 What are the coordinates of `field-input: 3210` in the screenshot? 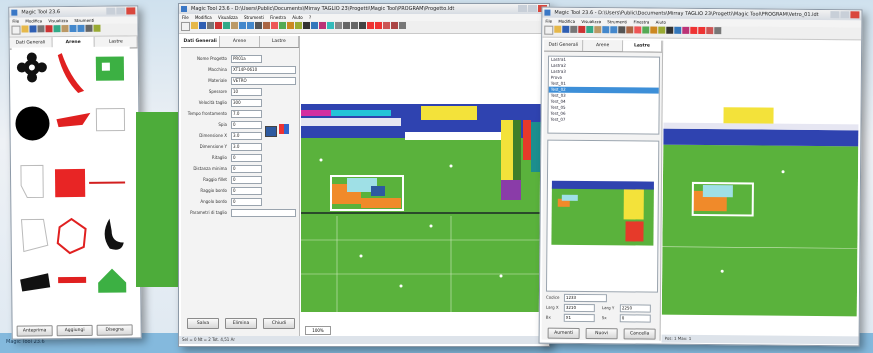 It's located at (579, 308).